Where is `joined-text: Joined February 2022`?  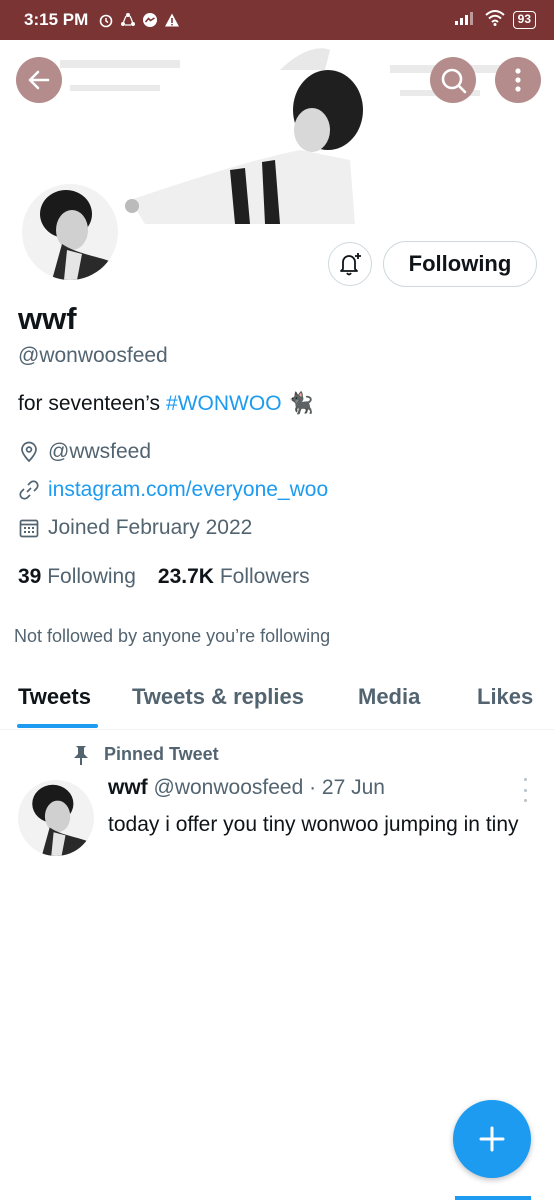 joined-text: Joined February 2022 is located at coordinates (150, 527).